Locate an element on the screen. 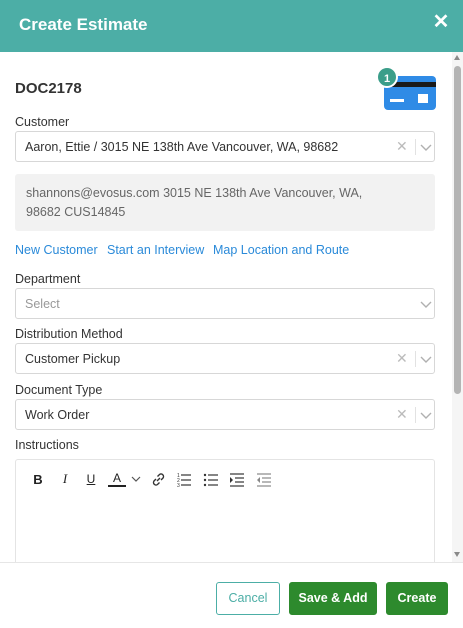  scrollbar is located at coordinates (457, 307).